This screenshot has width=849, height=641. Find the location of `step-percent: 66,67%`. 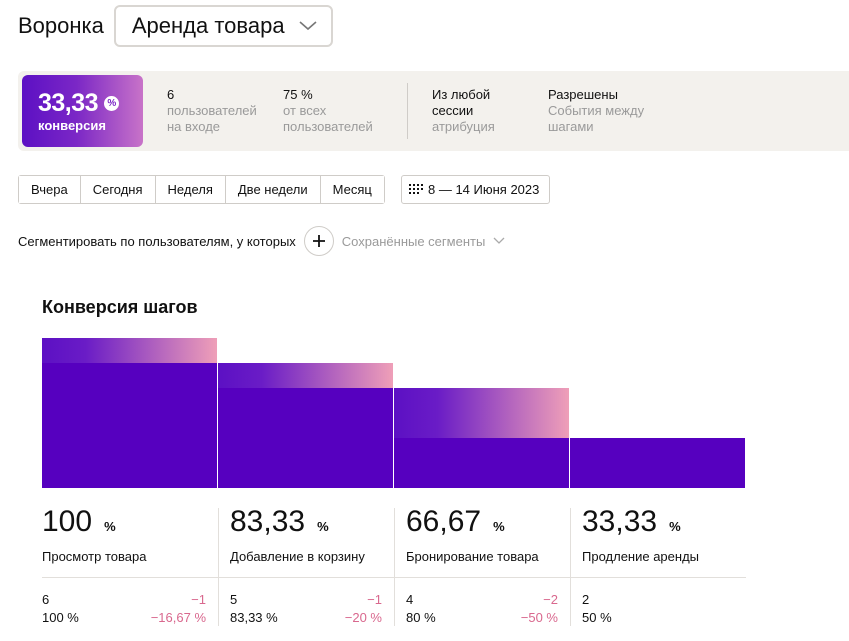

step-percent: 66,67% is located at coordinates (482, 523).